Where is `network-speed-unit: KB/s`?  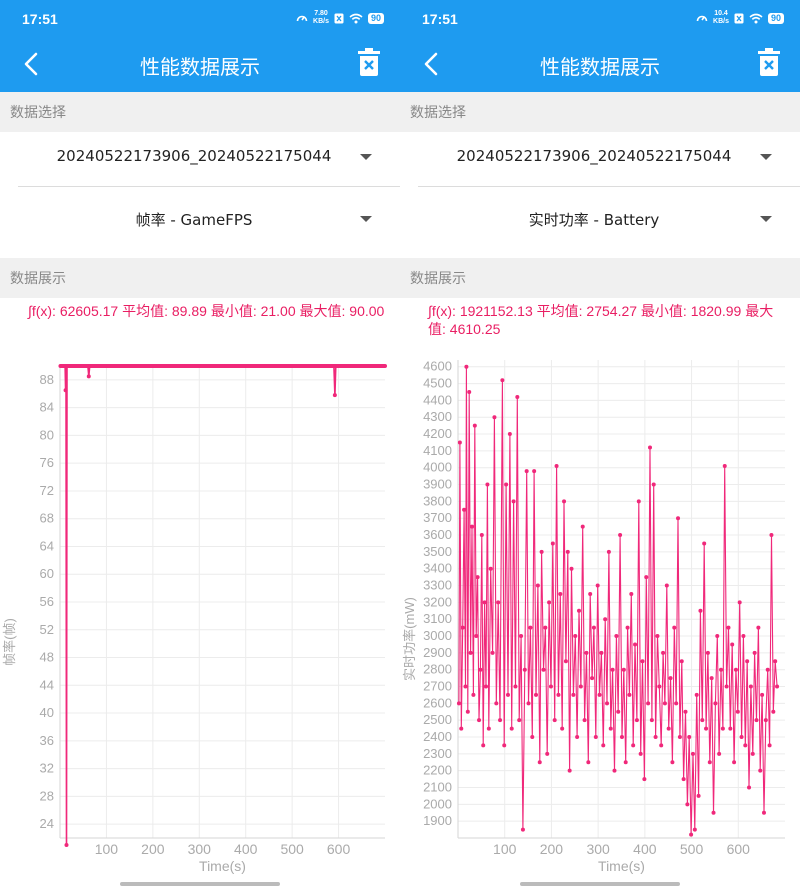 network-speed-unit: KB/s is located at coordinates (721, 21).